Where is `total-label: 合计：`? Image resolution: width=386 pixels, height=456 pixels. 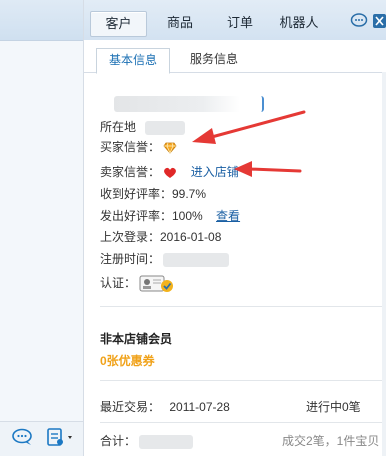 total-label: 合计： is located at coordinates (118, 441).